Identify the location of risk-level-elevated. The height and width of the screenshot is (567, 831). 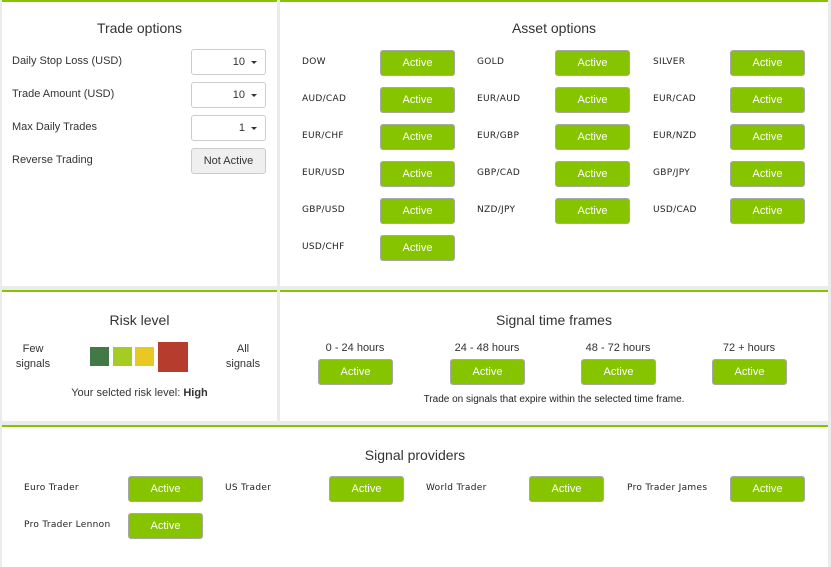
(144, 356).